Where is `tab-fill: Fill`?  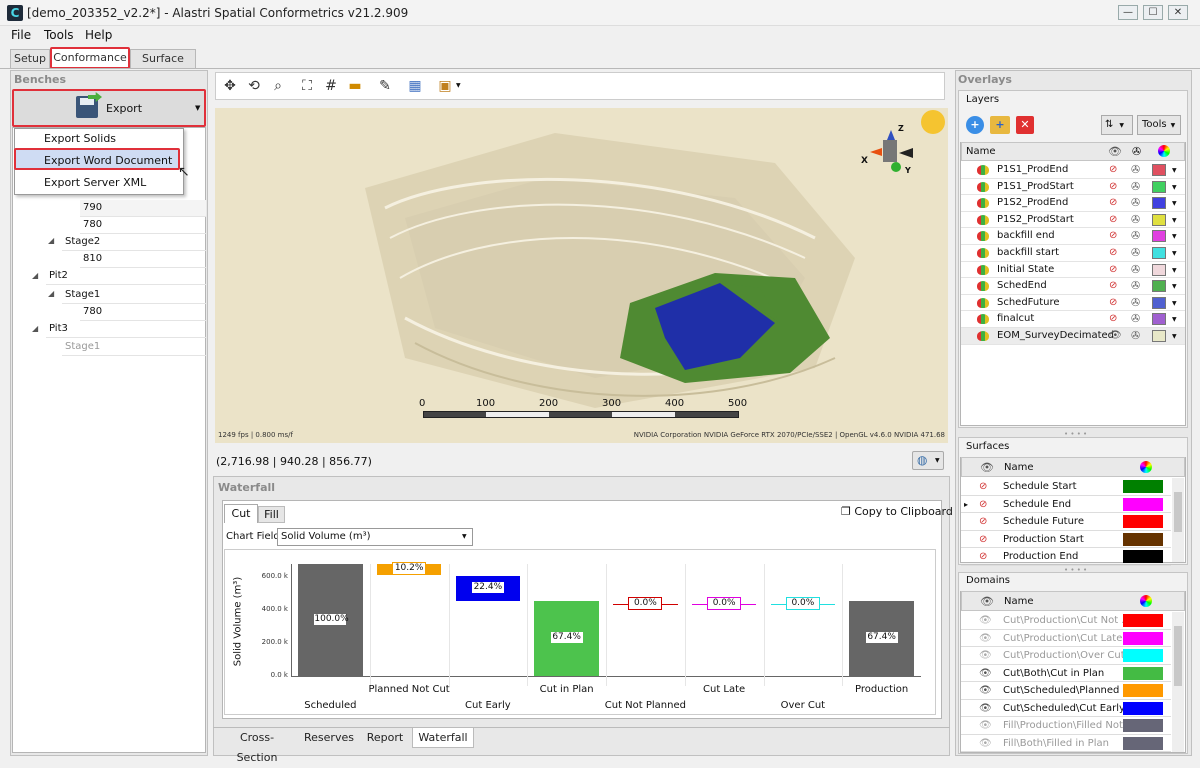 tab-fill: Fill is located at coordinates (271, 514).